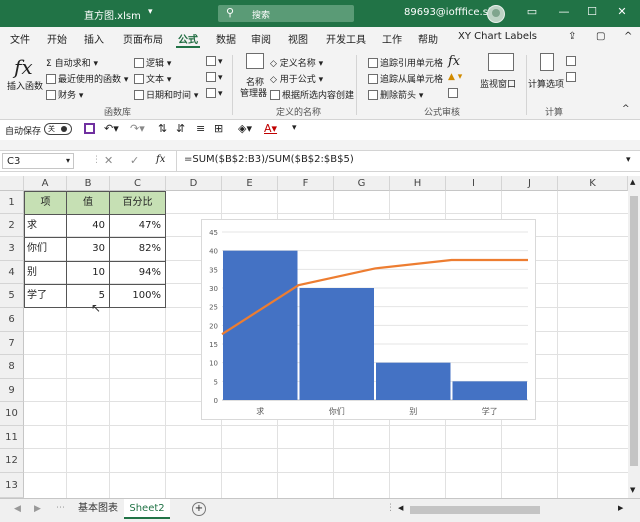  I want to click on cell-a3: 你们, so click(37, 249).